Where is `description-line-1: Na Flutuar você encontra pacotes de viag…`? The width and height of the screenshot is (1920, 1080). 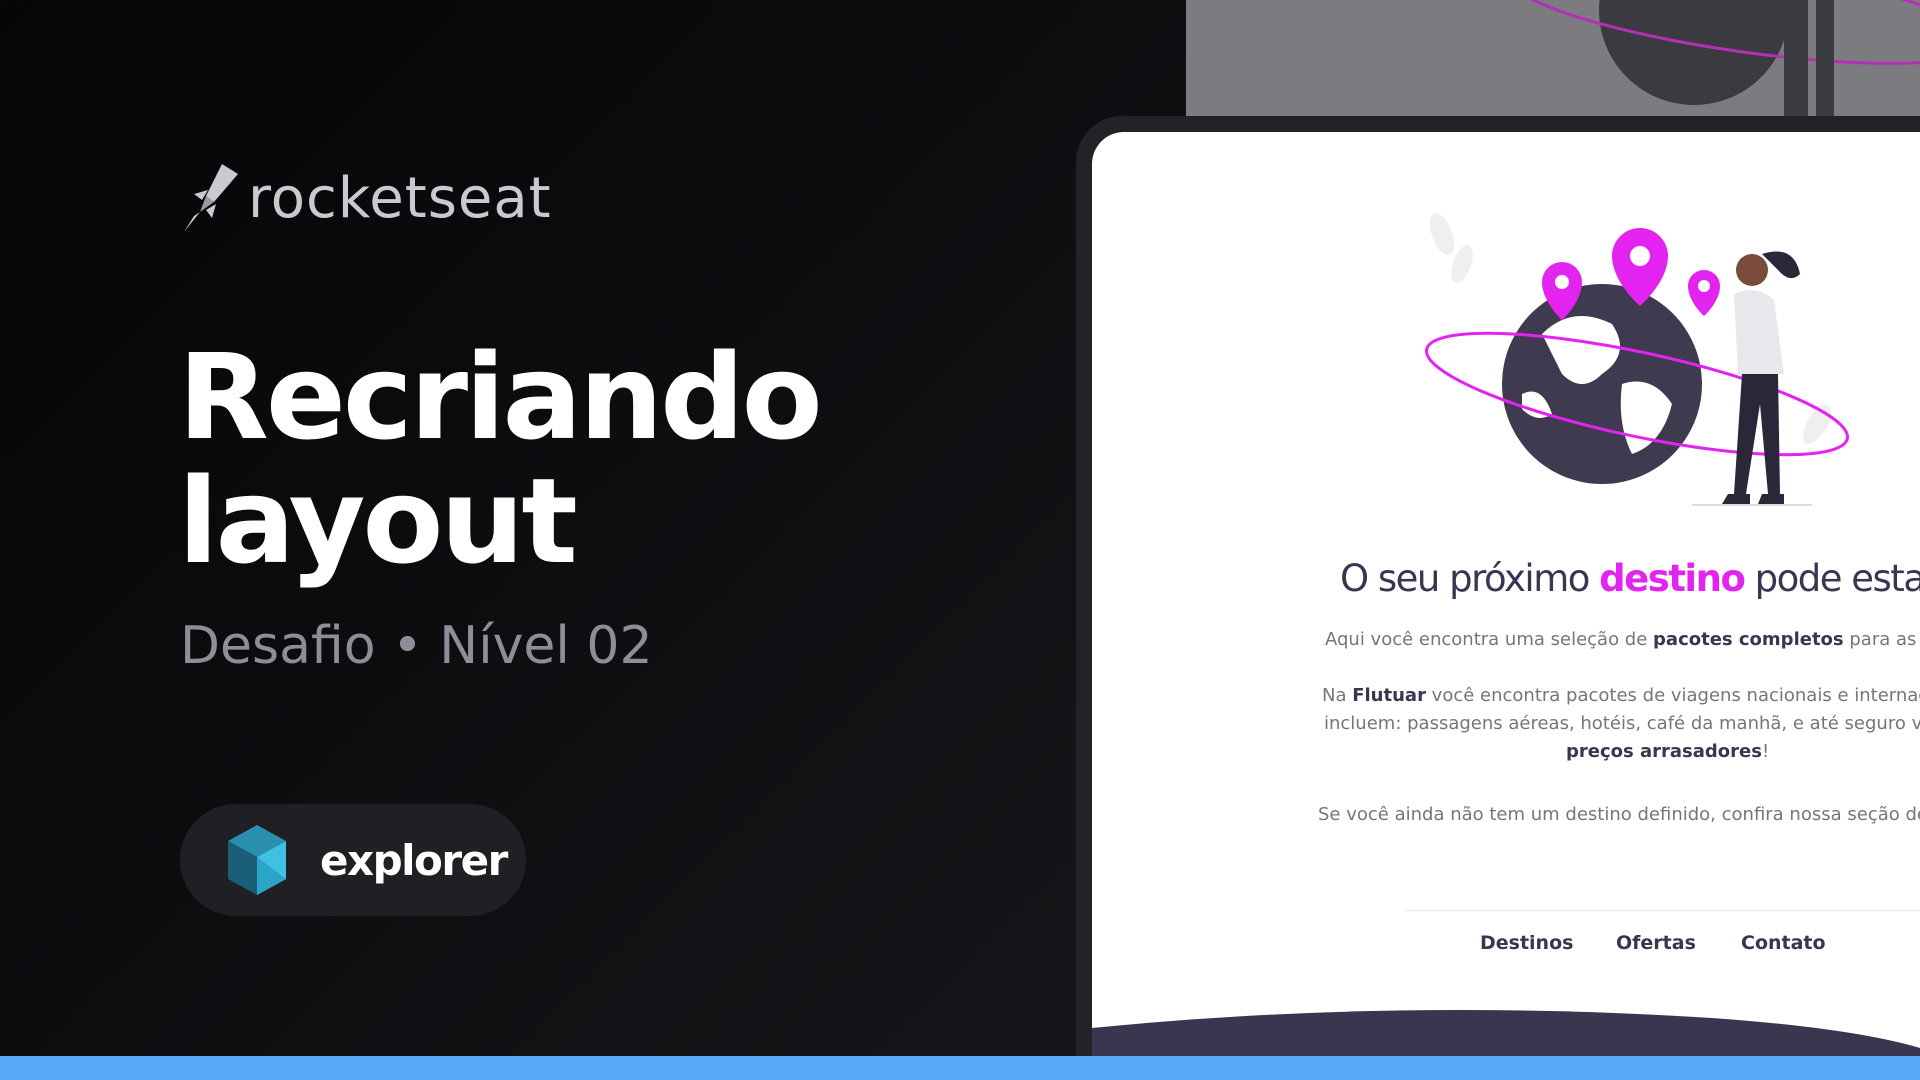 description-line-1: Na Flutuar você encontra pacotes de viag… is located at coordinates (1621, 695).